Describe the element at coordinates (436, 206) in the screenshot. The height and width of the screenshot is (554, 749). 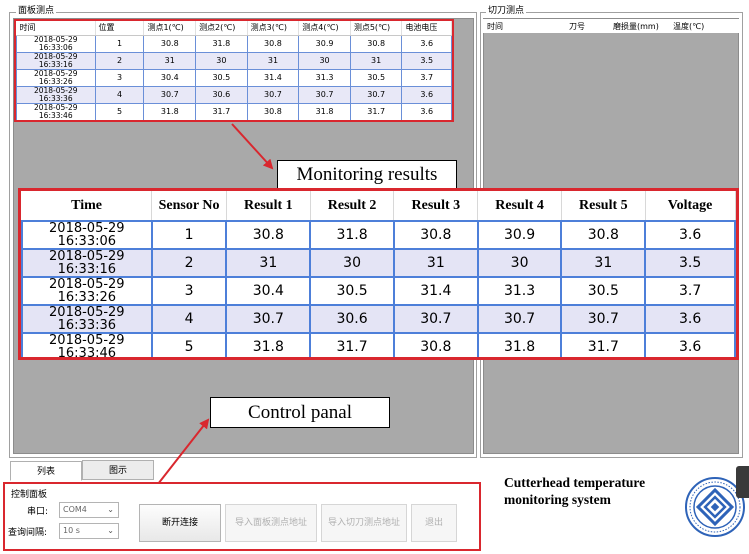
I see `col-header-result3: Result 3` at that location.